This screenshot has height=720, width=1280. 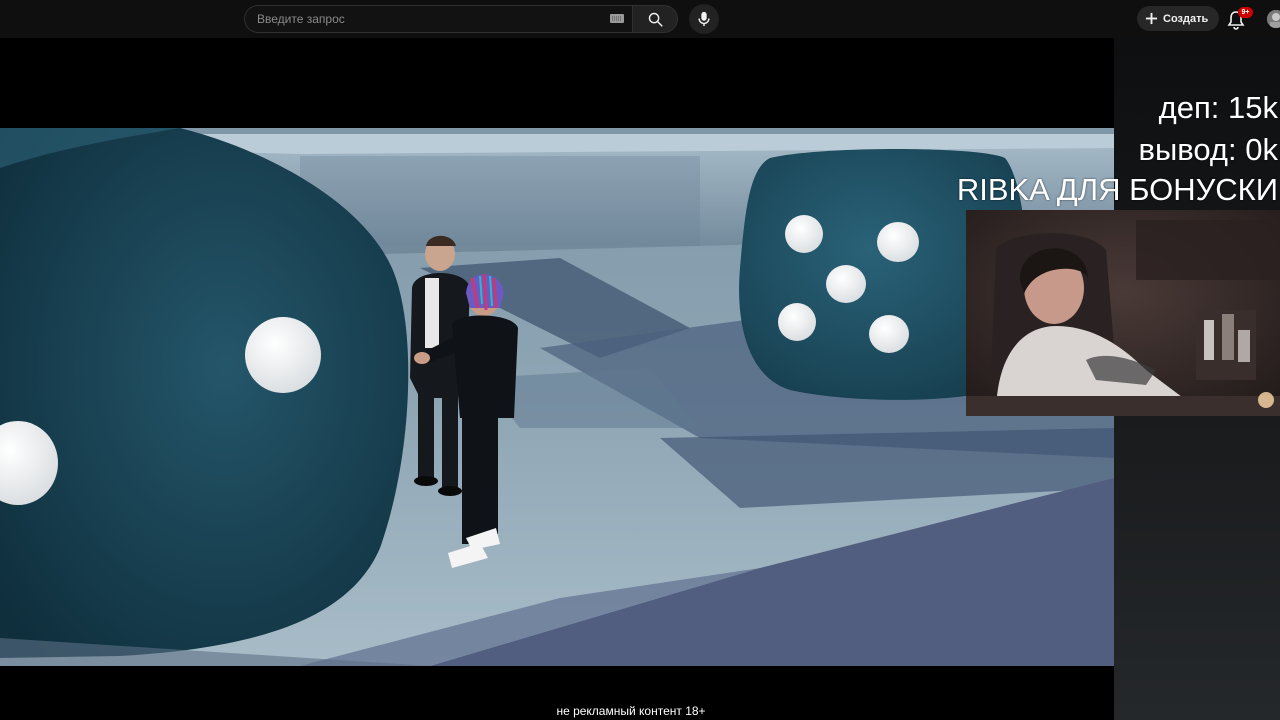 What do you see at coordinates (1186, 18) in the screenshot?
I see `create-button-label: Создать` at bounding box center [1186, 18].